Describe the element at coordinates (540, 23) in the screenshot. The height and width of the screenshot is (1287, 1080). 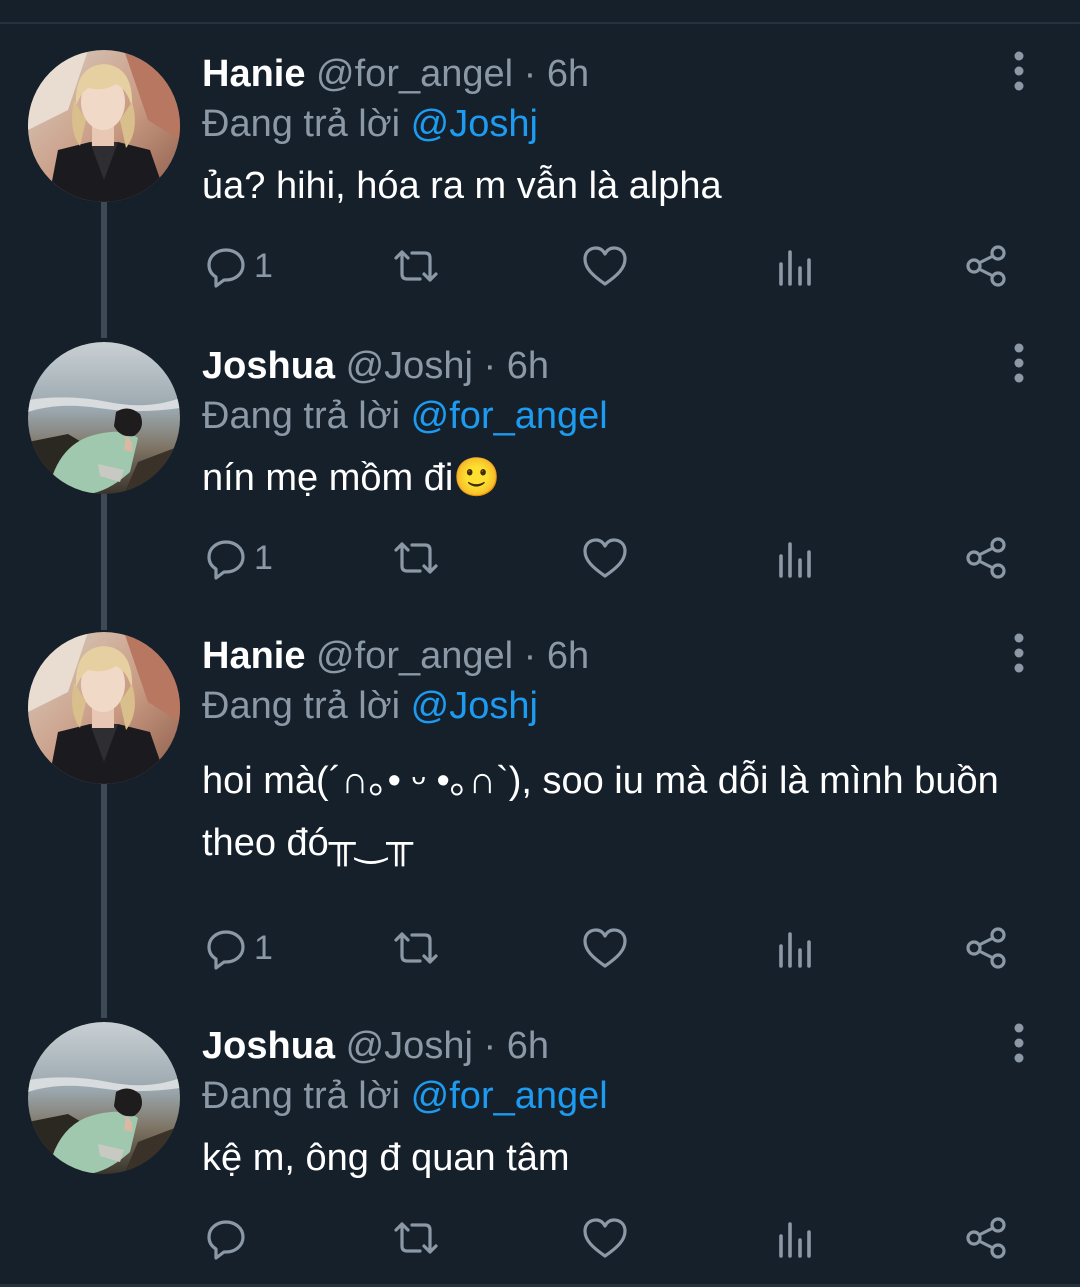
I see `top-divider` at that location.